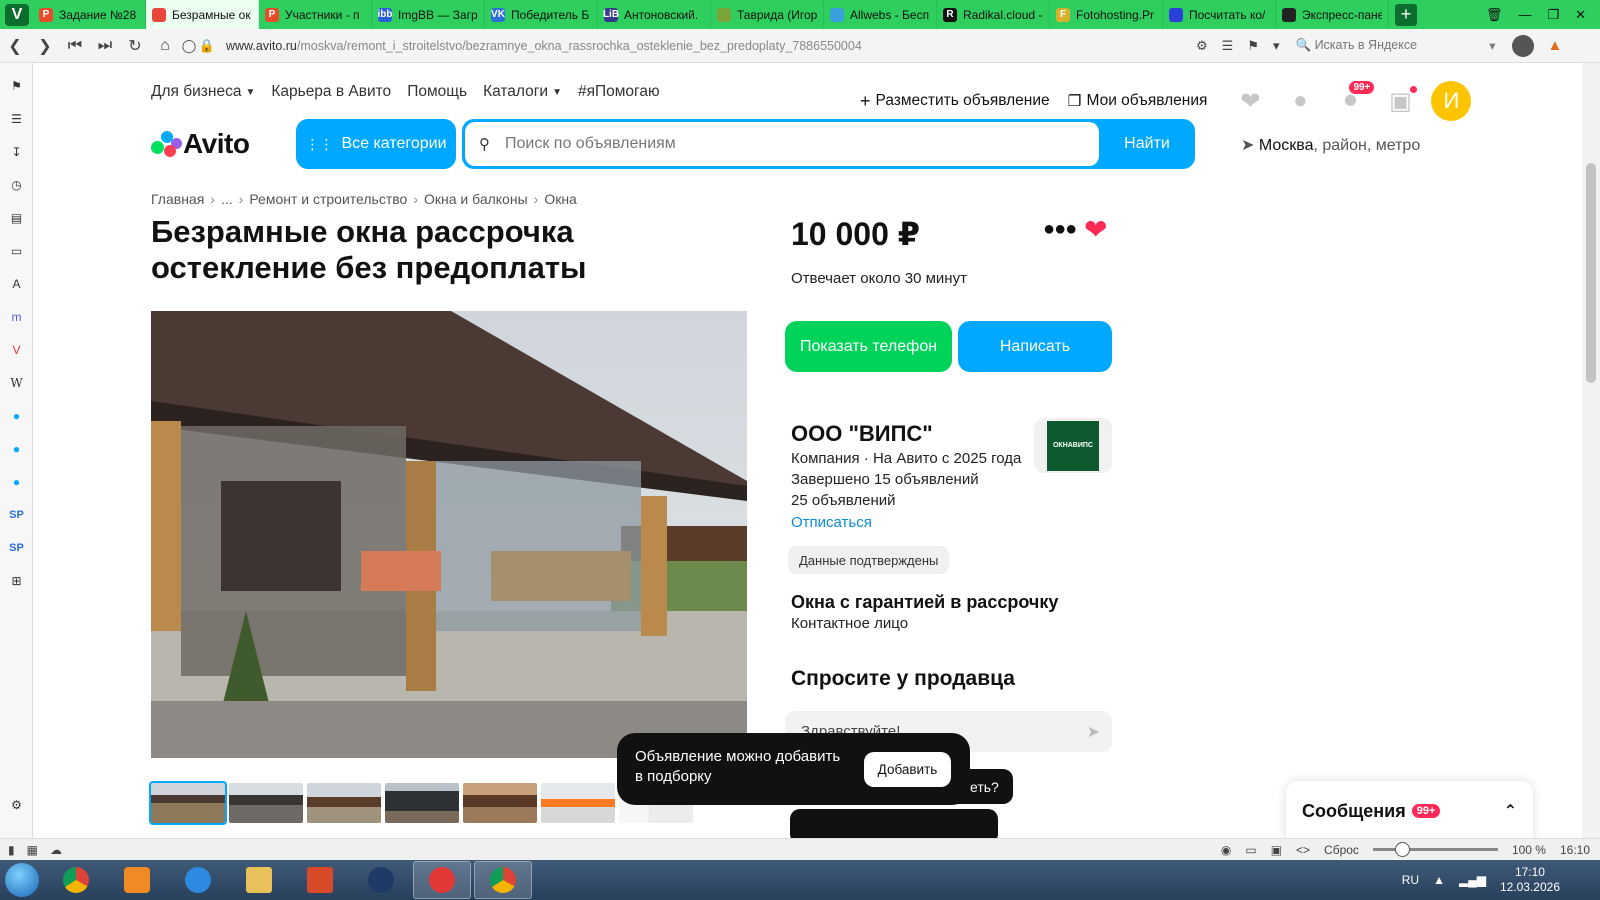 The height and width of the screenshot is (900, 1600). What do you see at coordinates (56, 850) in the screenshot?
I see `sync-cloud-icon: ☁` at bounding box center [56, 850].